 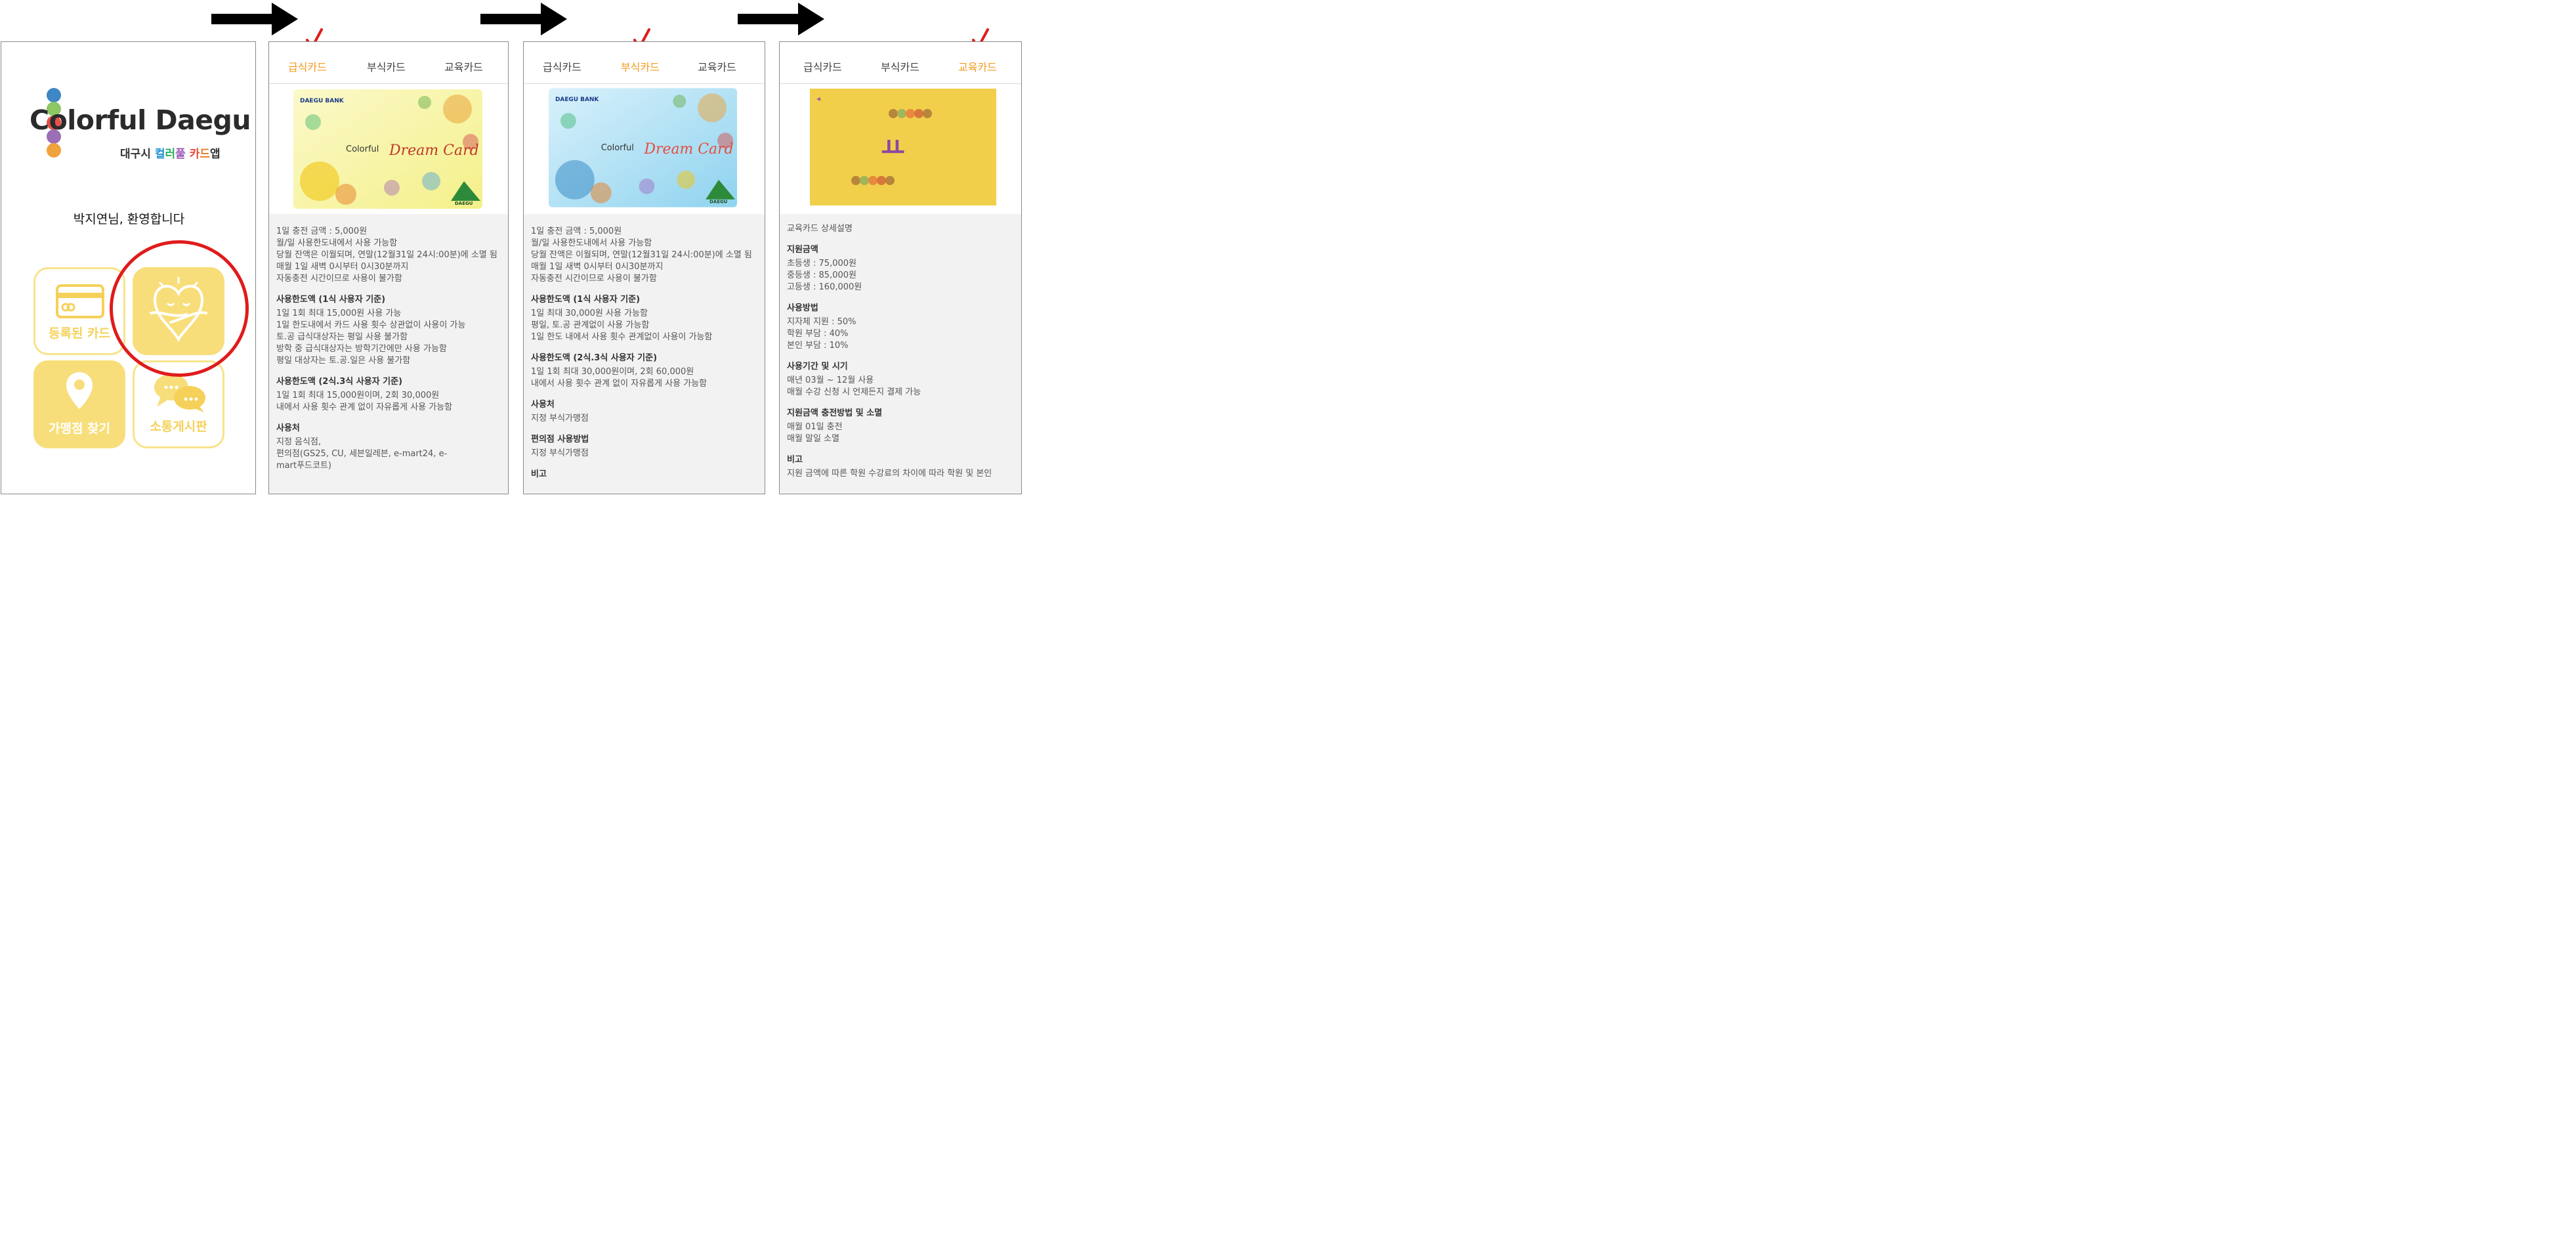 I want to click on description-section: 사용처 지정 부식가맹점, so click(x=560, y=412).